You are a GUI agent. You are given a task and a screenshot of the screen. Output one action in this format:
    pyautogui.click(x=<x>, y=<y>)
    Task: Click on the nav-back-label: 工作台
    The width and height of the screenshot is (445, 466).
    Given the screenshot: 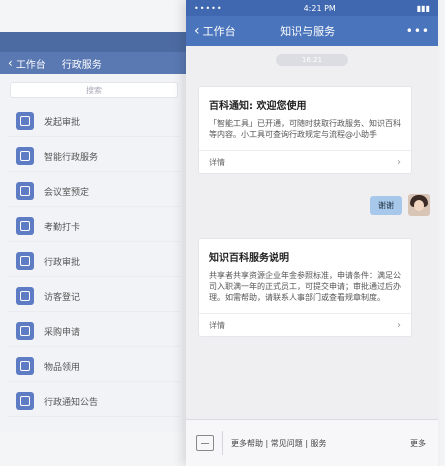 What is the action you would take?
    pyautogui.click(x=219, y=31)
    